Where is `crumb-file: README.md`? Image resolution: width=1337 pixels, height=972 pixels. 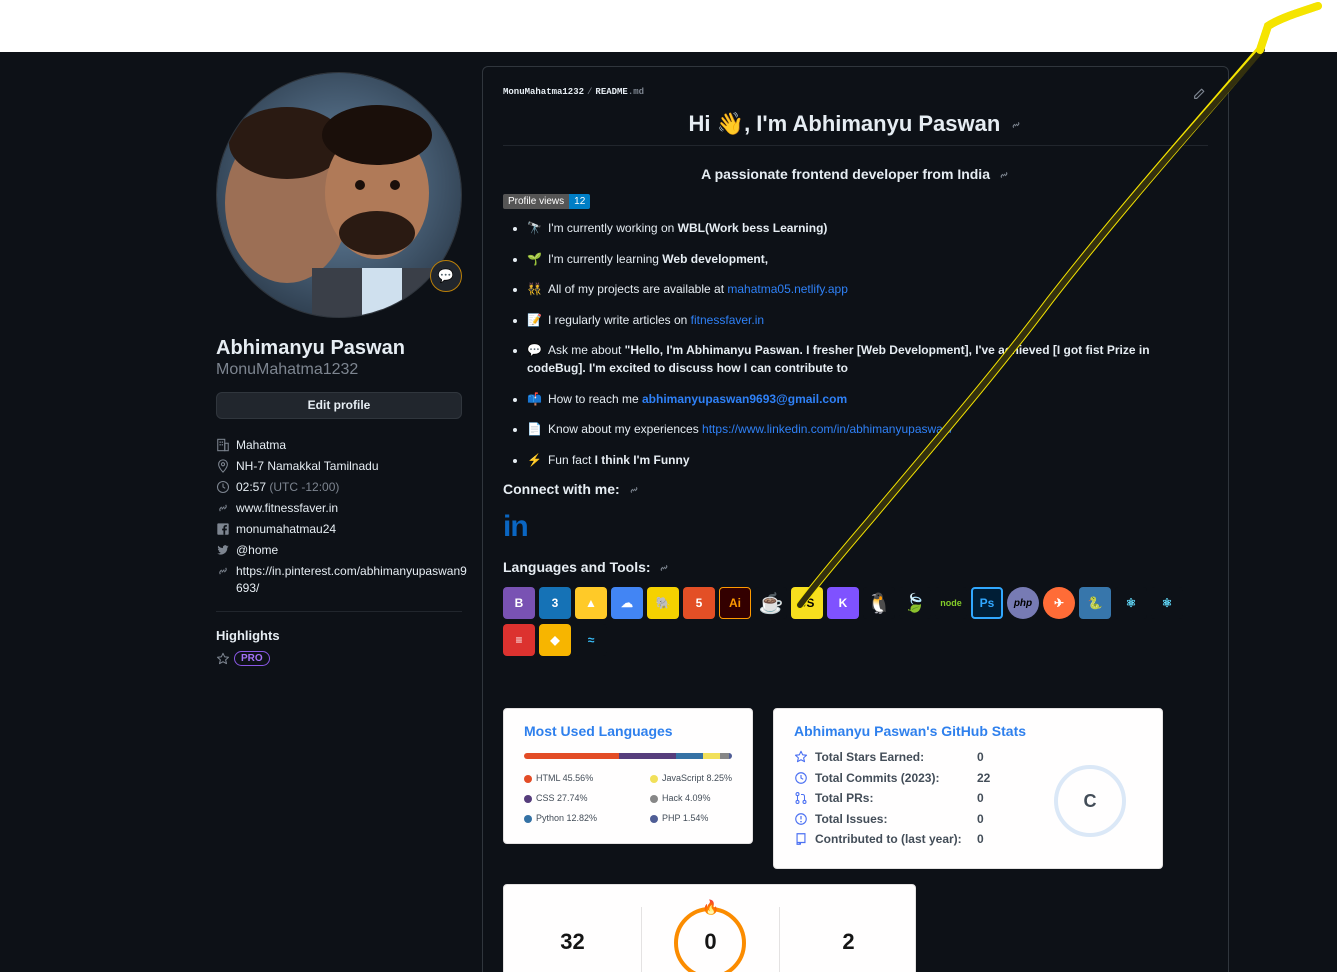
crumb-file: README.md is located at coordinates (619, 92).